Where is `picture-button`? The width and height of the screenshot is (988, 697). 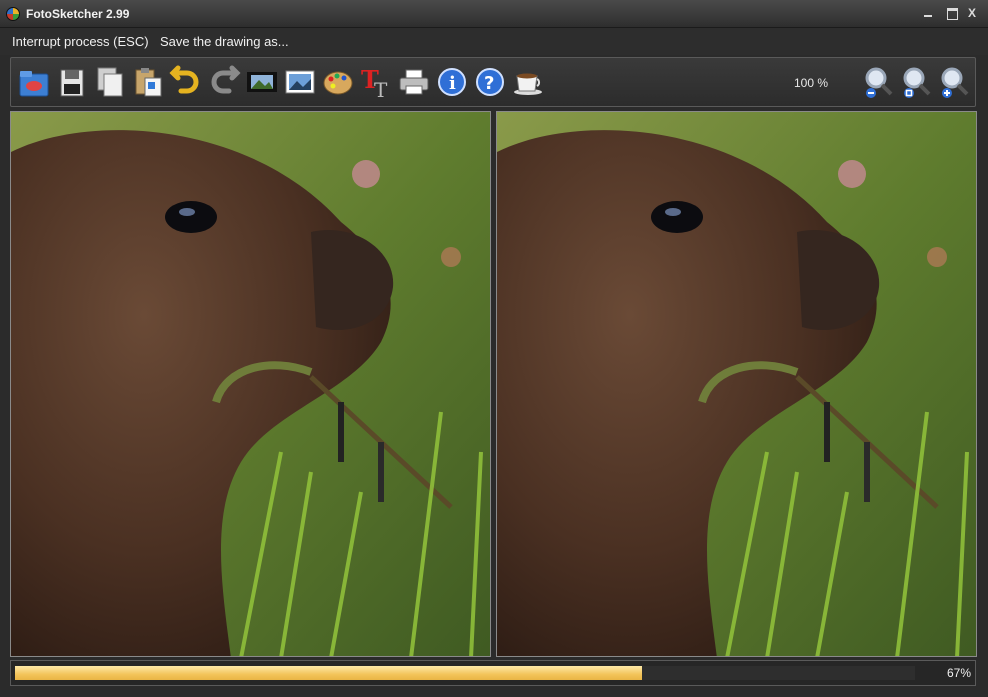
picture-button is located at coordinates (300, 83).